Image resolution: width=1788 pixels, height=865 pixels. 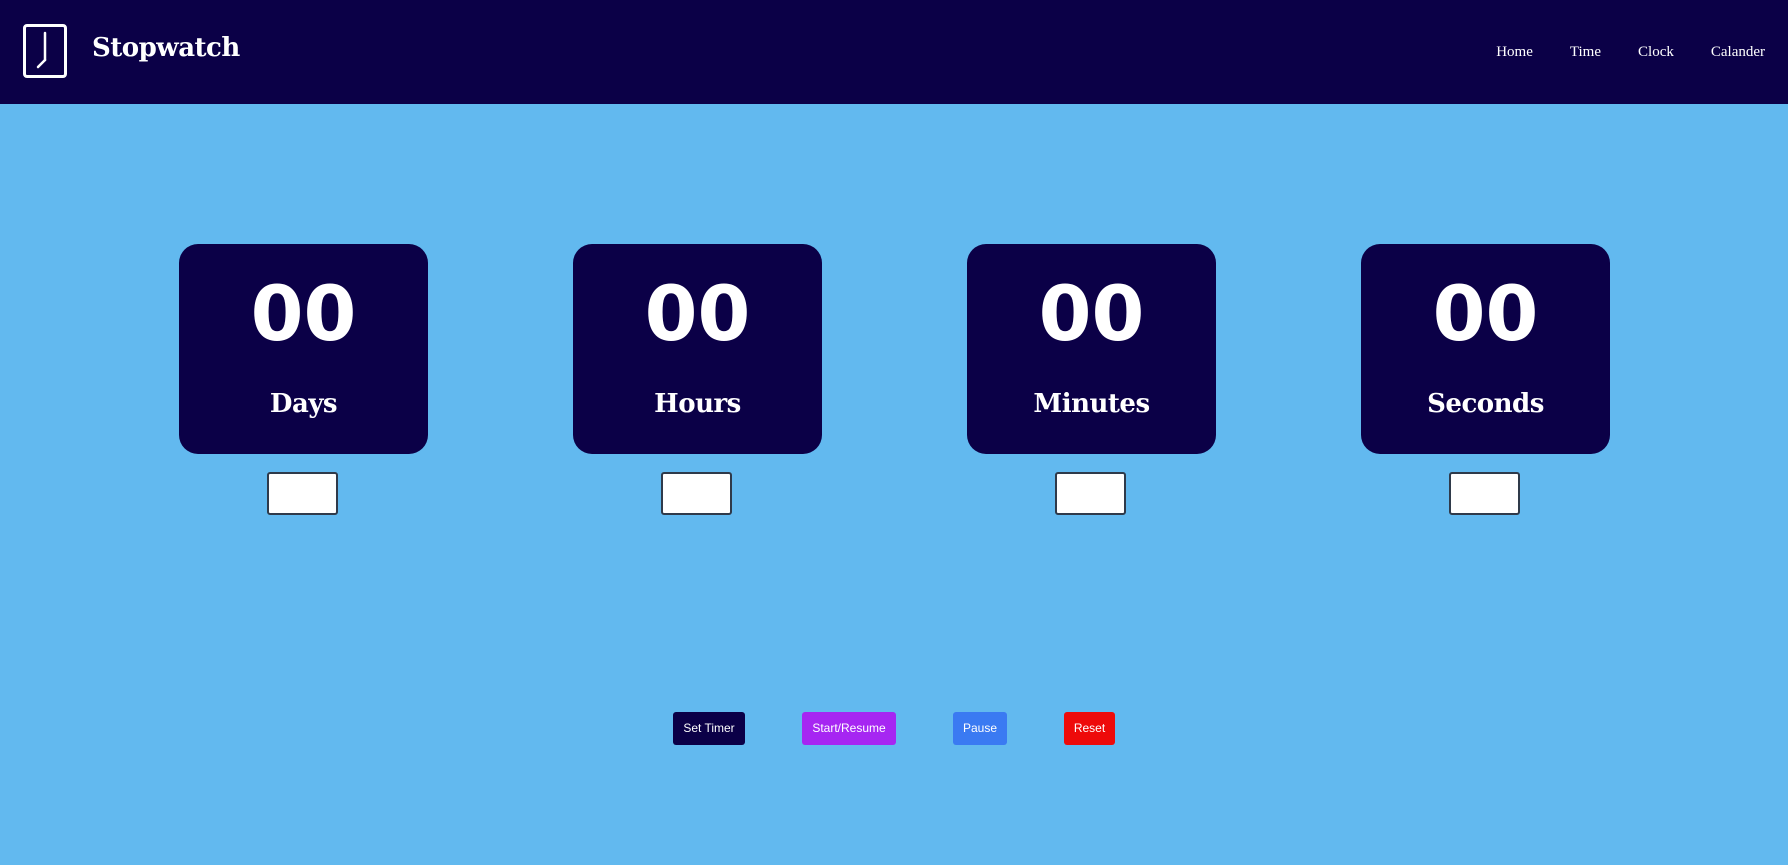 I want to click on nav-links: Home Time Clock Calander, so click(x=1612, y=52).